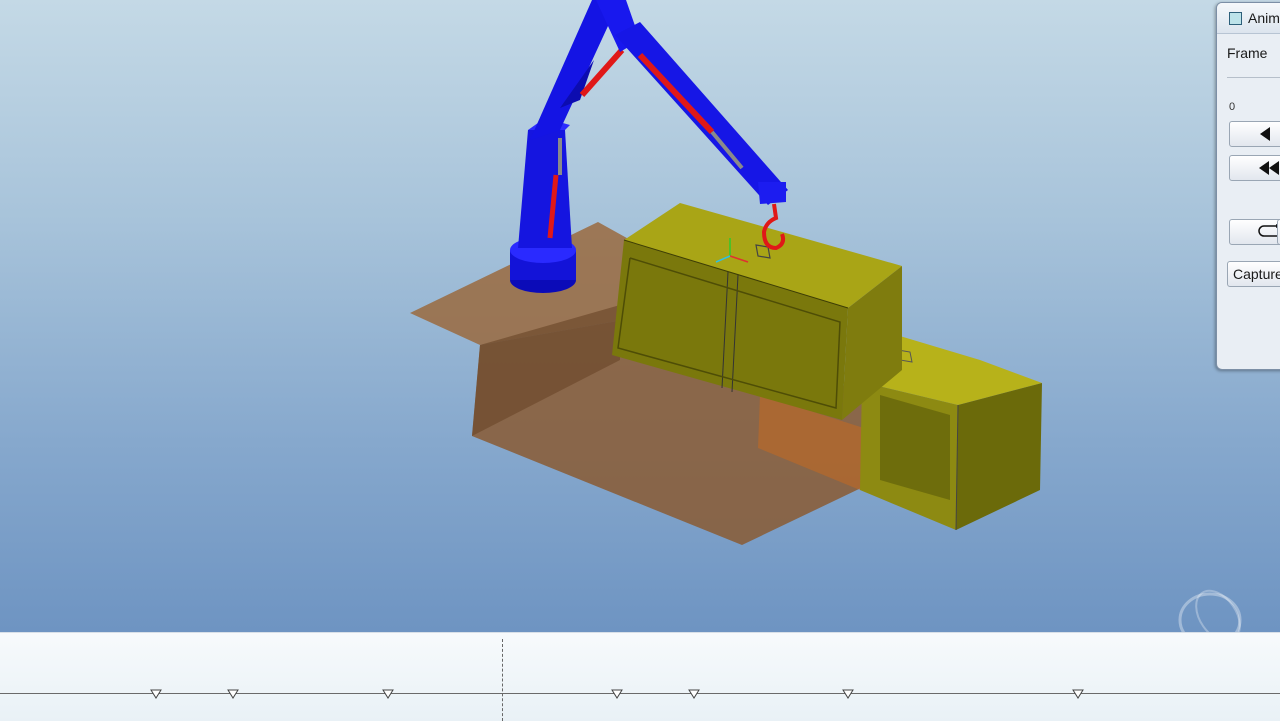 The width and height of the screenshot is (1280, 721). I want to click on frame-label: Frame, so click(1247, 53).